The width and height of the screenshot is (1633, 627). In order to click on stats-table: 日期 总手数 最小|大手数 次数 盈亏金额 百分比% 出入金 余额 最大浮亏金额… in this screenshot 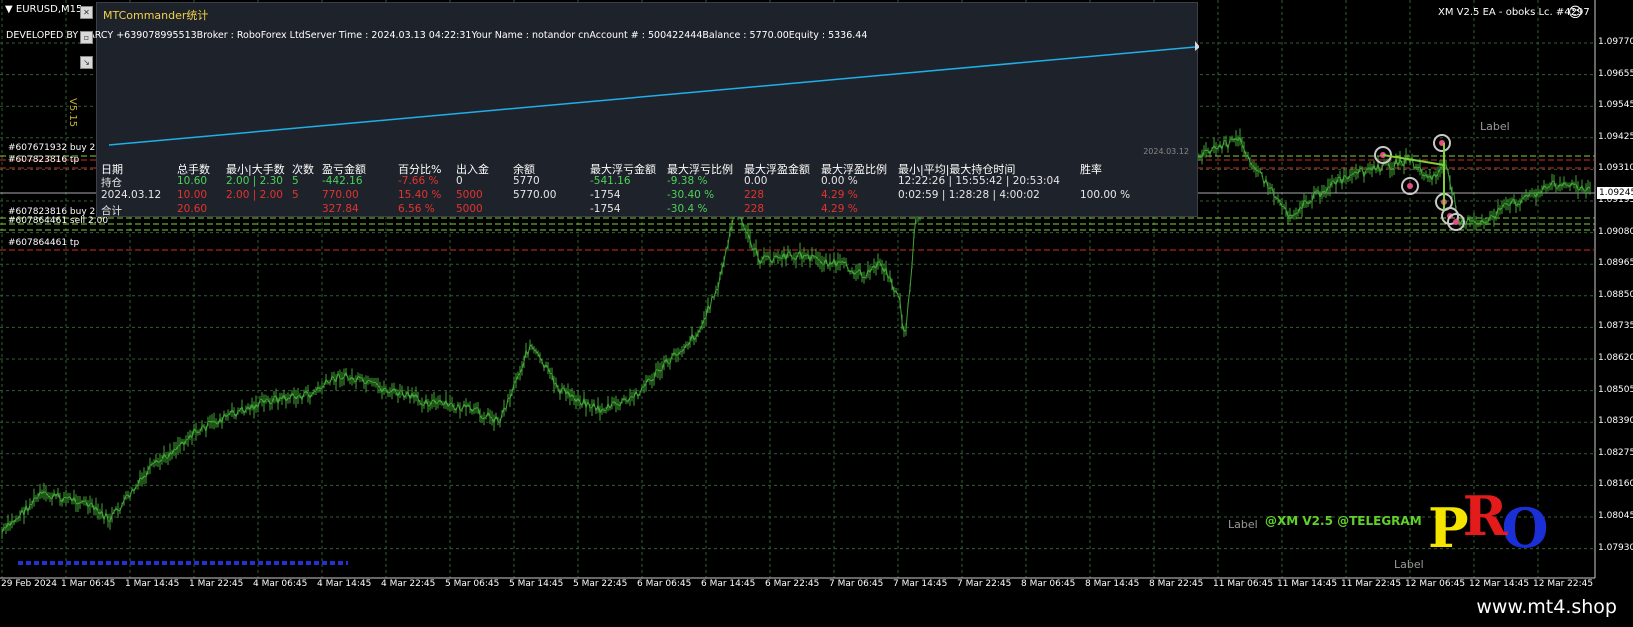, I will do `click(647, 189)`.